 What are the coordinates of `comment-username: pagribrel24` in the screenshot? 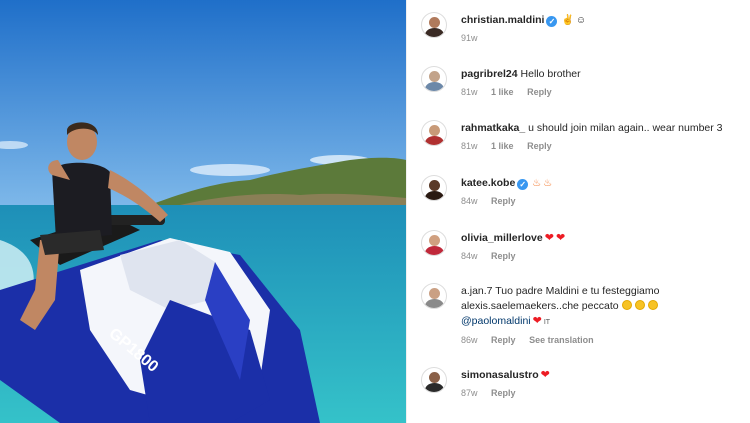 It's located at (489, 74).